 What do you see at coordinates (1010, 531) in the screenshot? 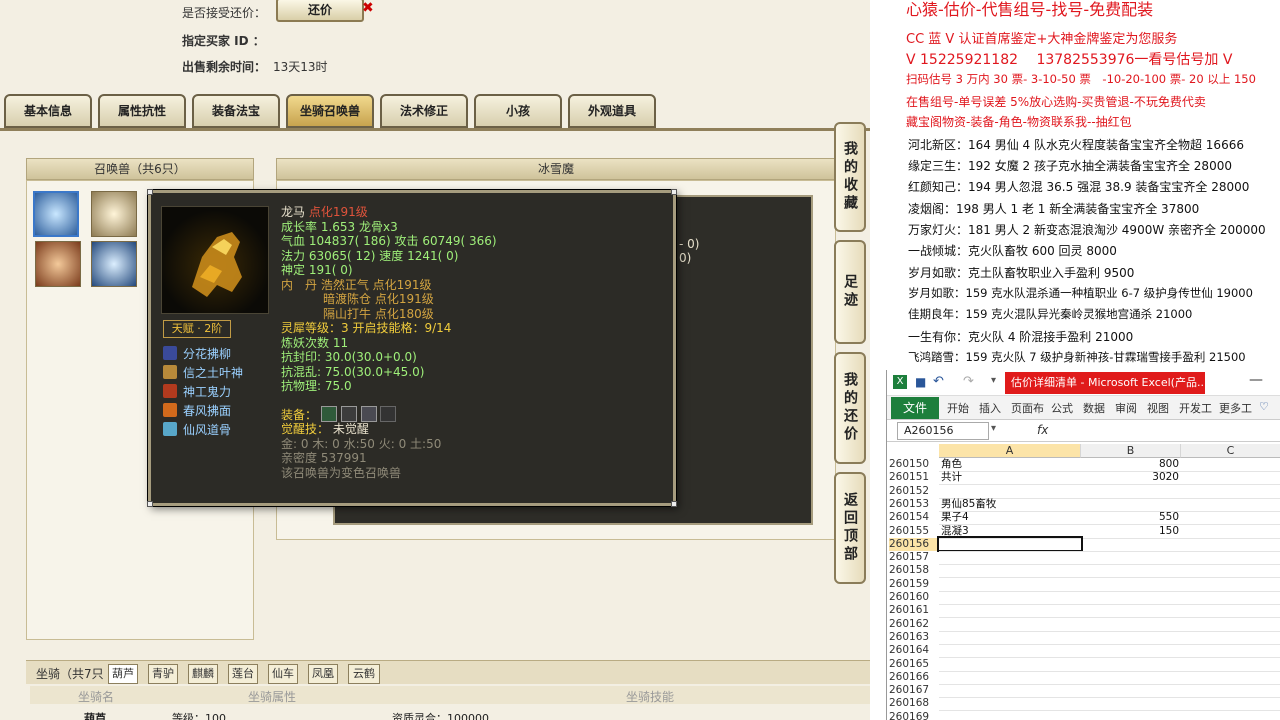
I see `cell-a: 混凝3` at bounding box center [1010, 531].